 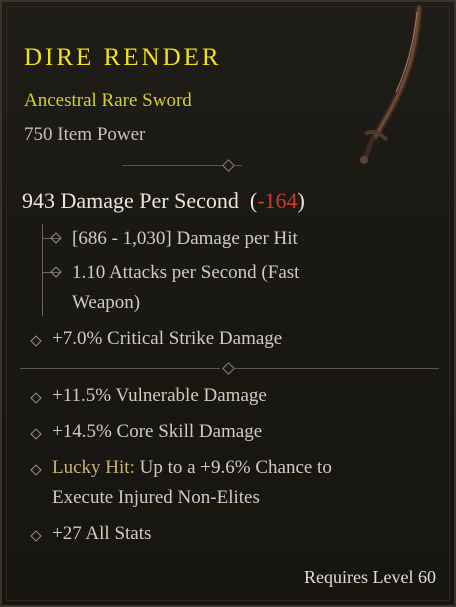 I want to click on item-type: Ancestral Rare Sword, so click(x=108, y=100).